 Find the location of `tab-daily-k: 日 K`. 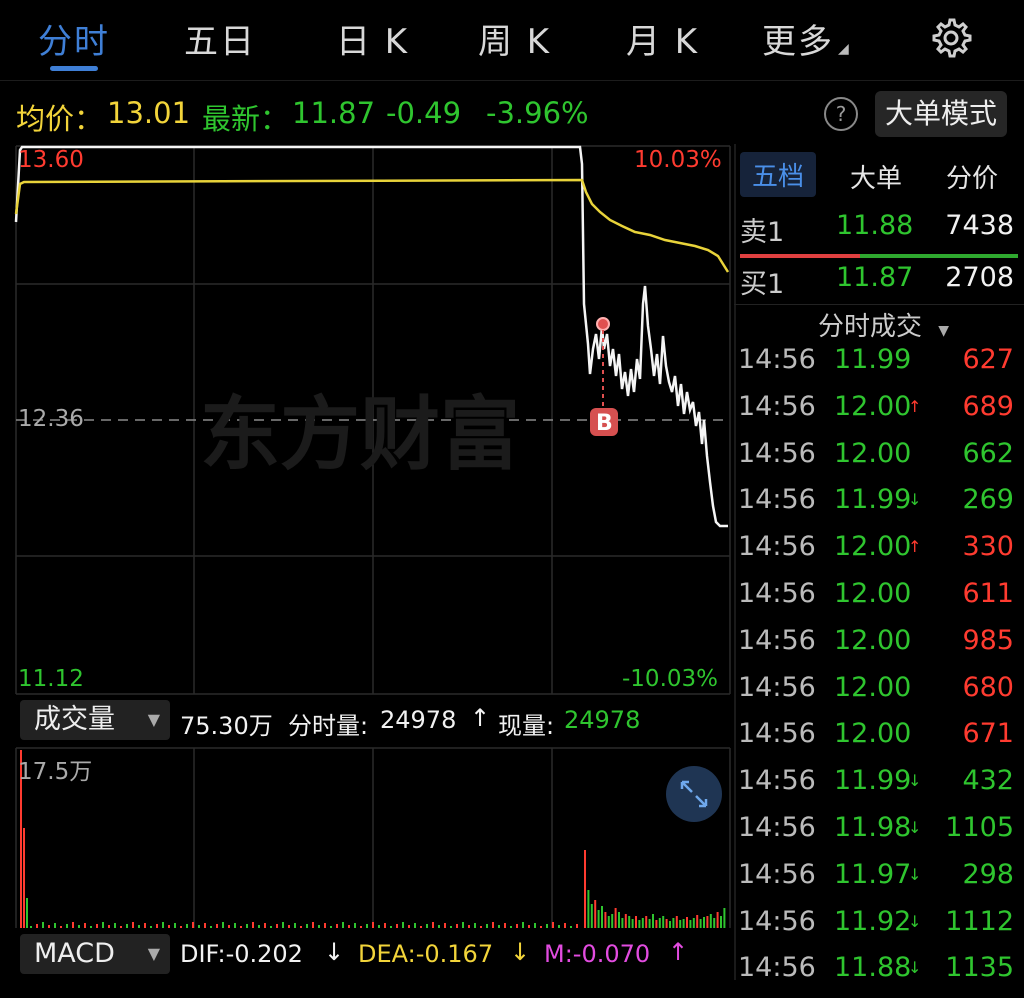

tab-daily-k: 日 K is located at coordinates (372, 38).